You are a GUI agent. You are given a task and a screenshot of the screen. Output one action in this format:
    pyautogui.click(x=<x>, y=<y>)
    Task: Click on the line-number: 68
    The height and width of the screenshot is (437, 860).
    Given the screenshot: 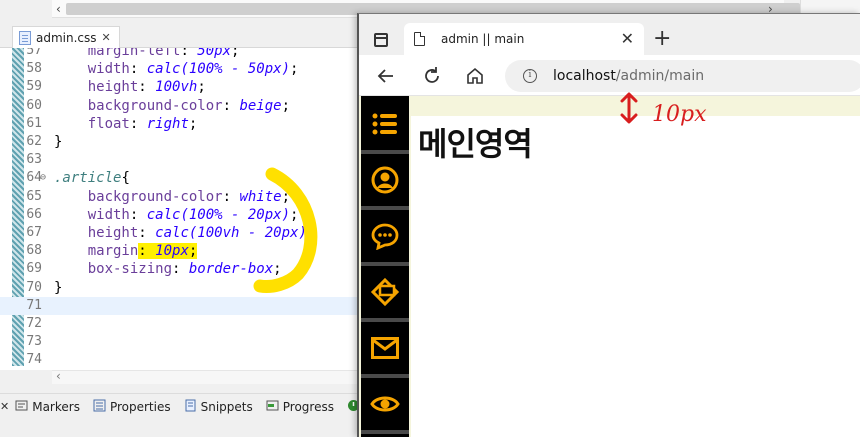 What is the action you would take?
    pyautogui.click(x=34, y=251)
    